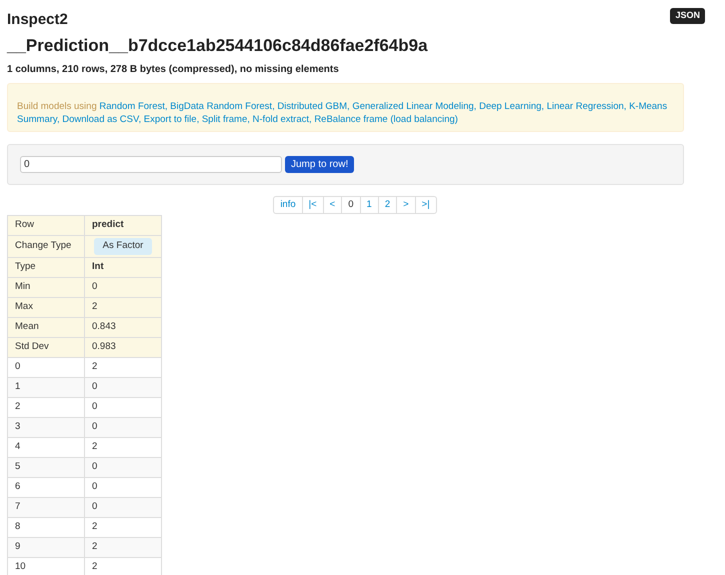 This screenshot has width=725, height=575. I want to click on page-link: info, so click(288, 205).